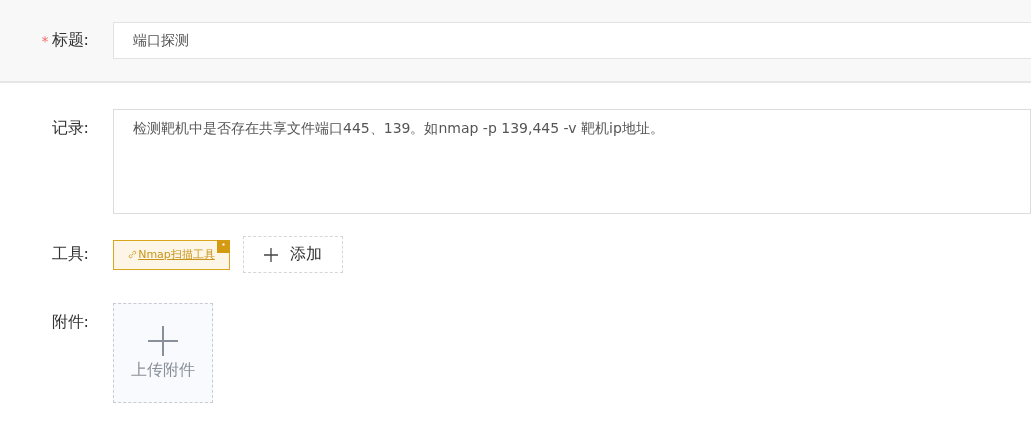 The image size is (1031, 440). Describe the element at coordinates (70, 322) in the screenshot. I see `field-label: 附件:` at that location.